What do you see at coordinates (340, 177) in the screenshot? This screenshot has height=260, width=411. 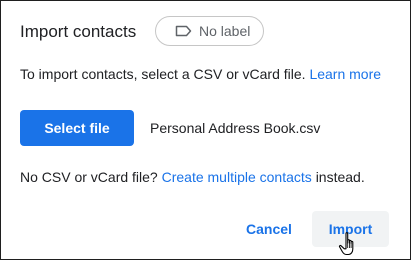 I see `note-suffix: instead.` at bounding box center [340, 177].